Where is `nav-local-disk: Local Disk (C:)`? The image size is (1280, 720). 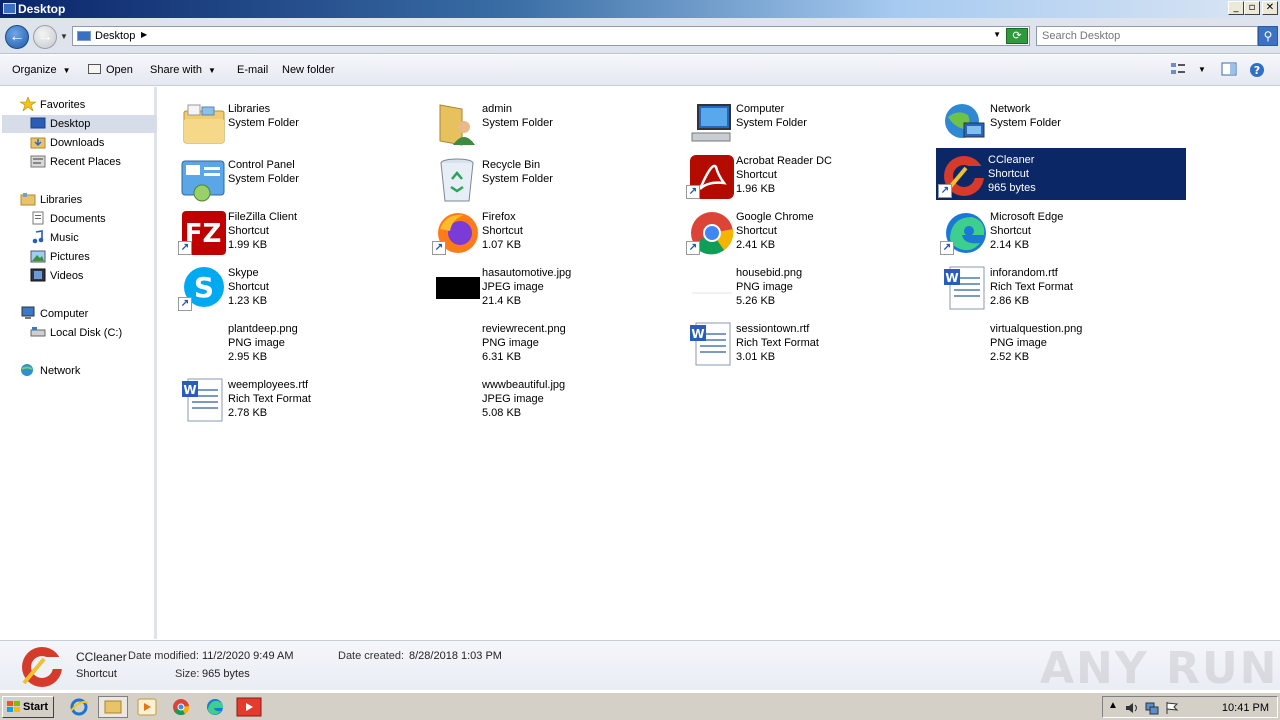 nav-local-disk: Local Disk (C:) is located at coordinates (90, 333).